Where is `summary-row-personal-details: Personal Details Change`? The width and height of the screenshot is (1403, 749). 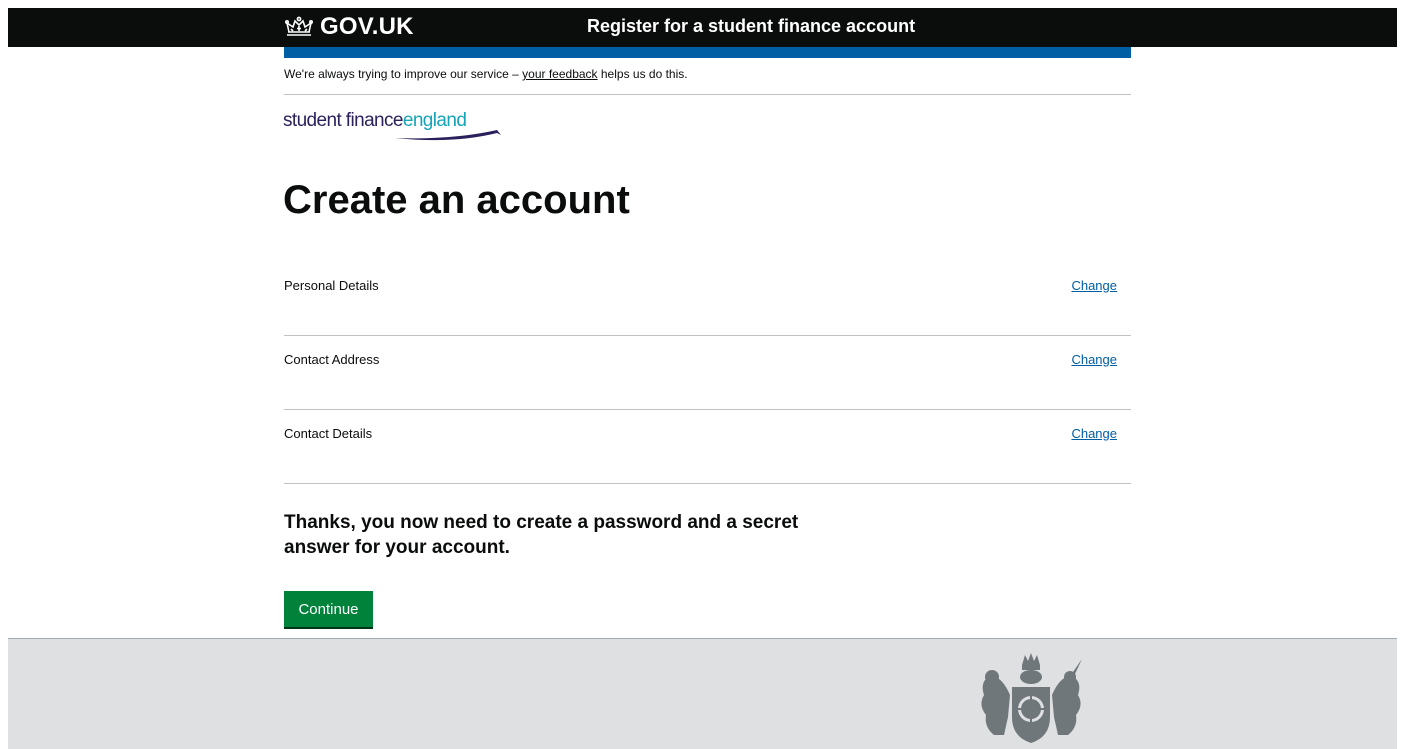
summary-row-personal-details: Personal Details Change is located at coordinates (707, 299).